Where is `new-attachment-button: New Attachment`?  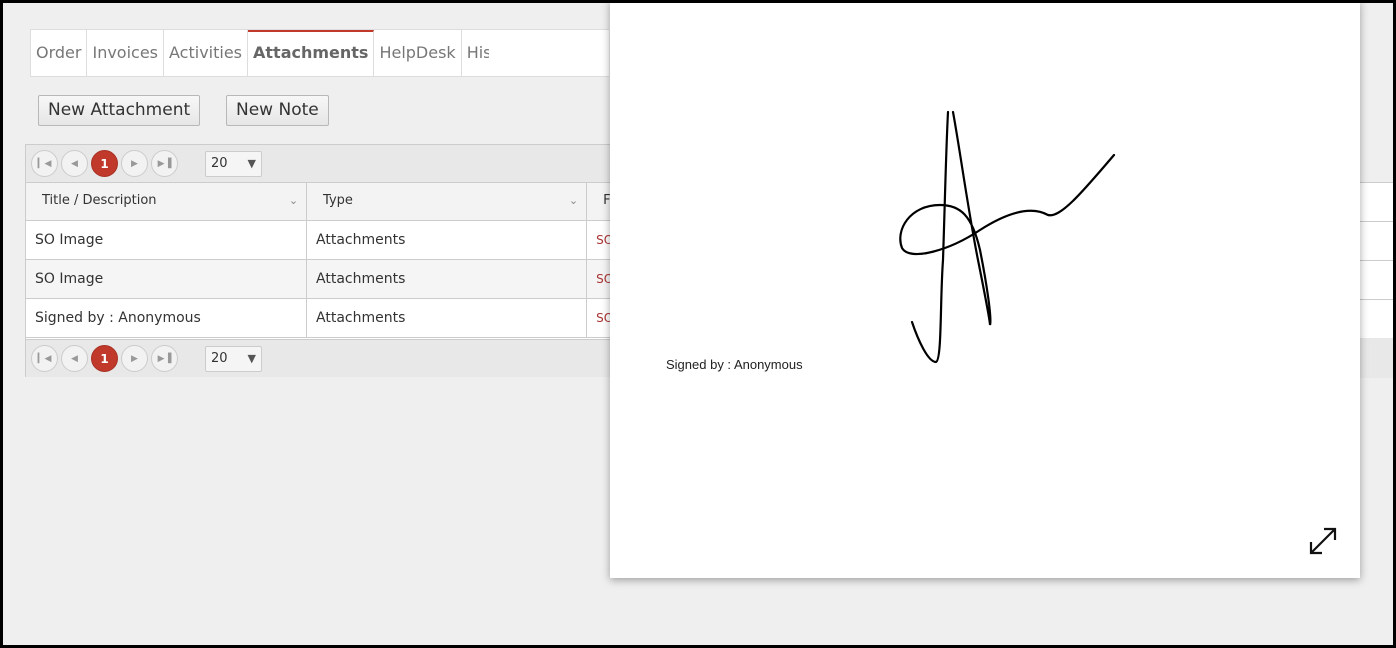 new-attachment-button: New Attachment is located at coordinates (119, 110).